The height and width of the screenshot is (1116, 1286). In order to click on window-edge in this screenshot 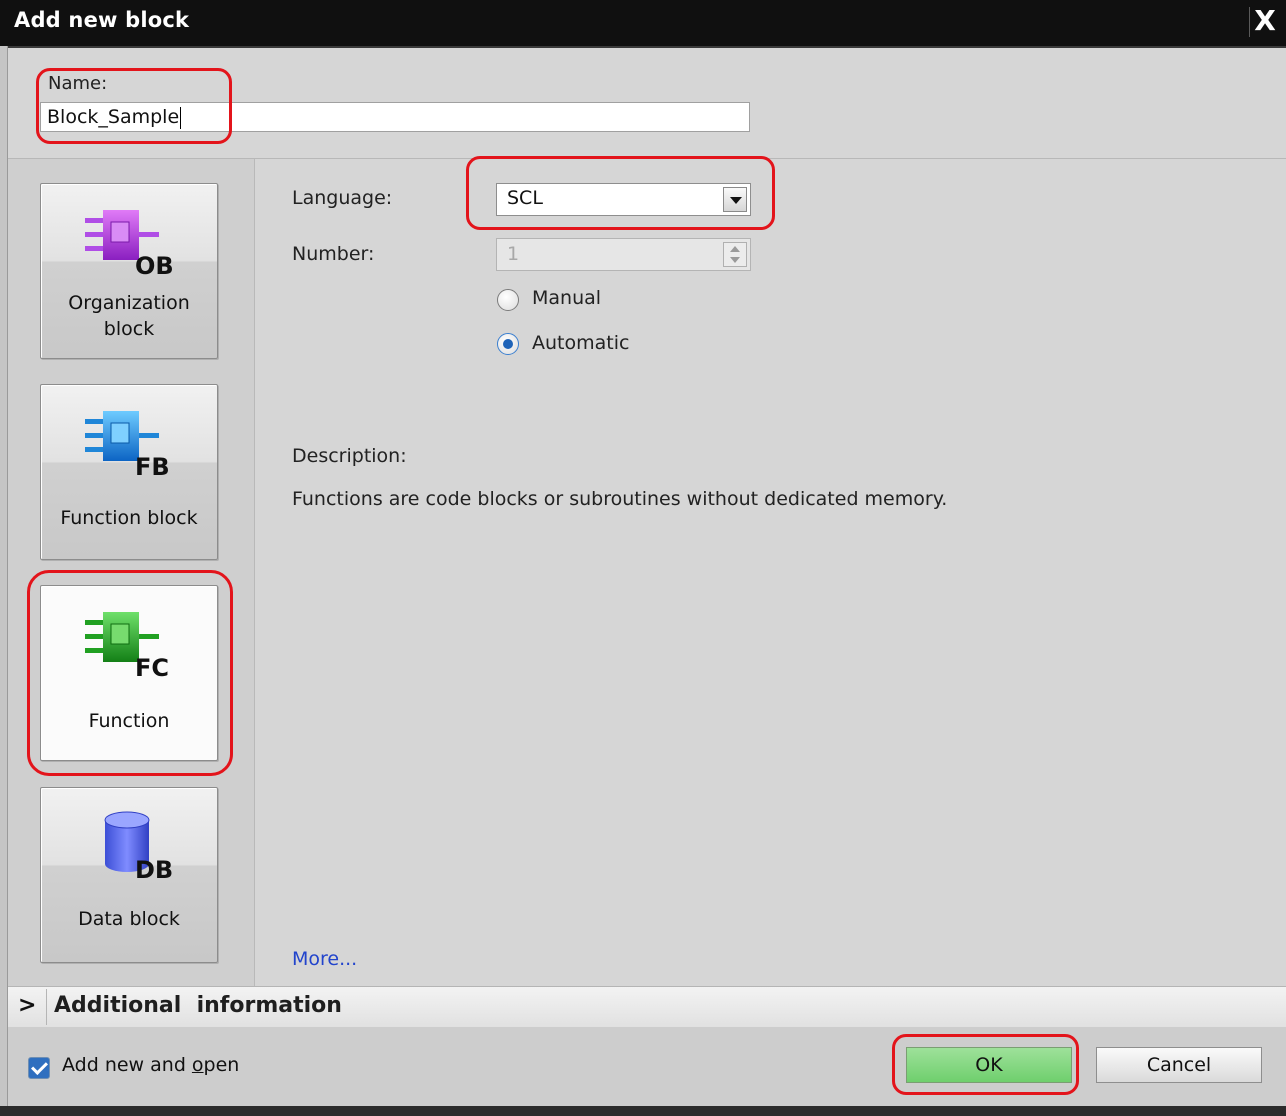, I will do `click(4, 576)`.